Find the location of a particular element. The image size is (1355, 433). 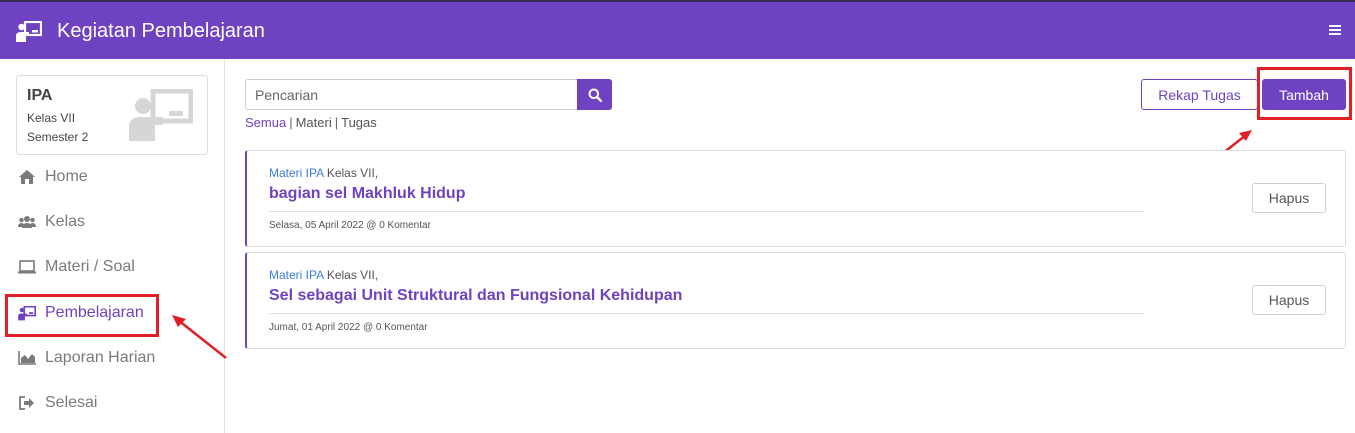

sidebar-item-label: Laporan Harian is located at coordinates (100, 357).